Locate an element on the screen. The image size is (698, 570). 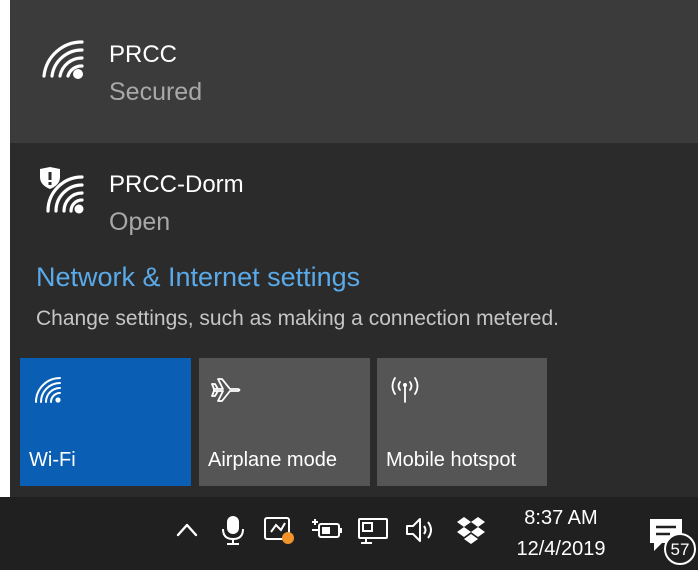
airplane-icon is located at coordinates (226, 390).